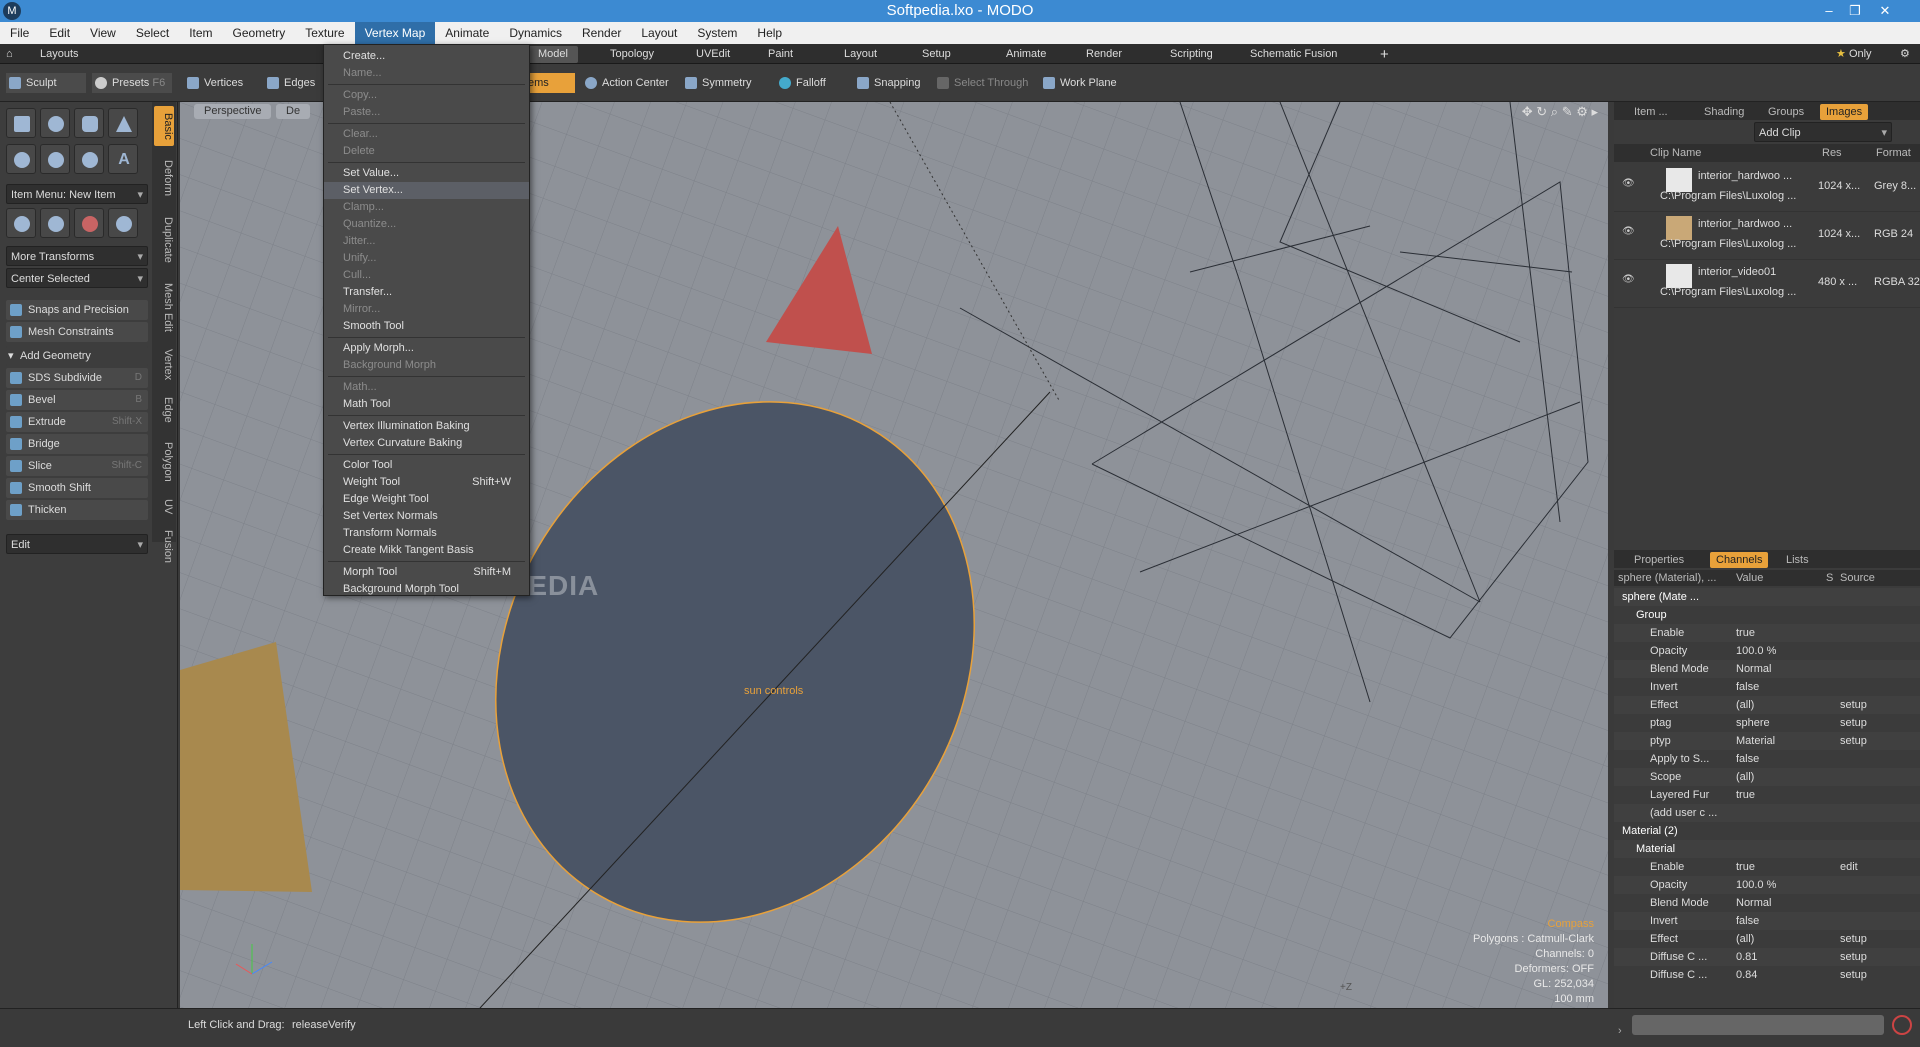 The image size is (1920, 1047). What do you see at coordinates (77, 510) in the screenshot?
I see `tool-thicken: Thicken` at bounding box center [77, 510].